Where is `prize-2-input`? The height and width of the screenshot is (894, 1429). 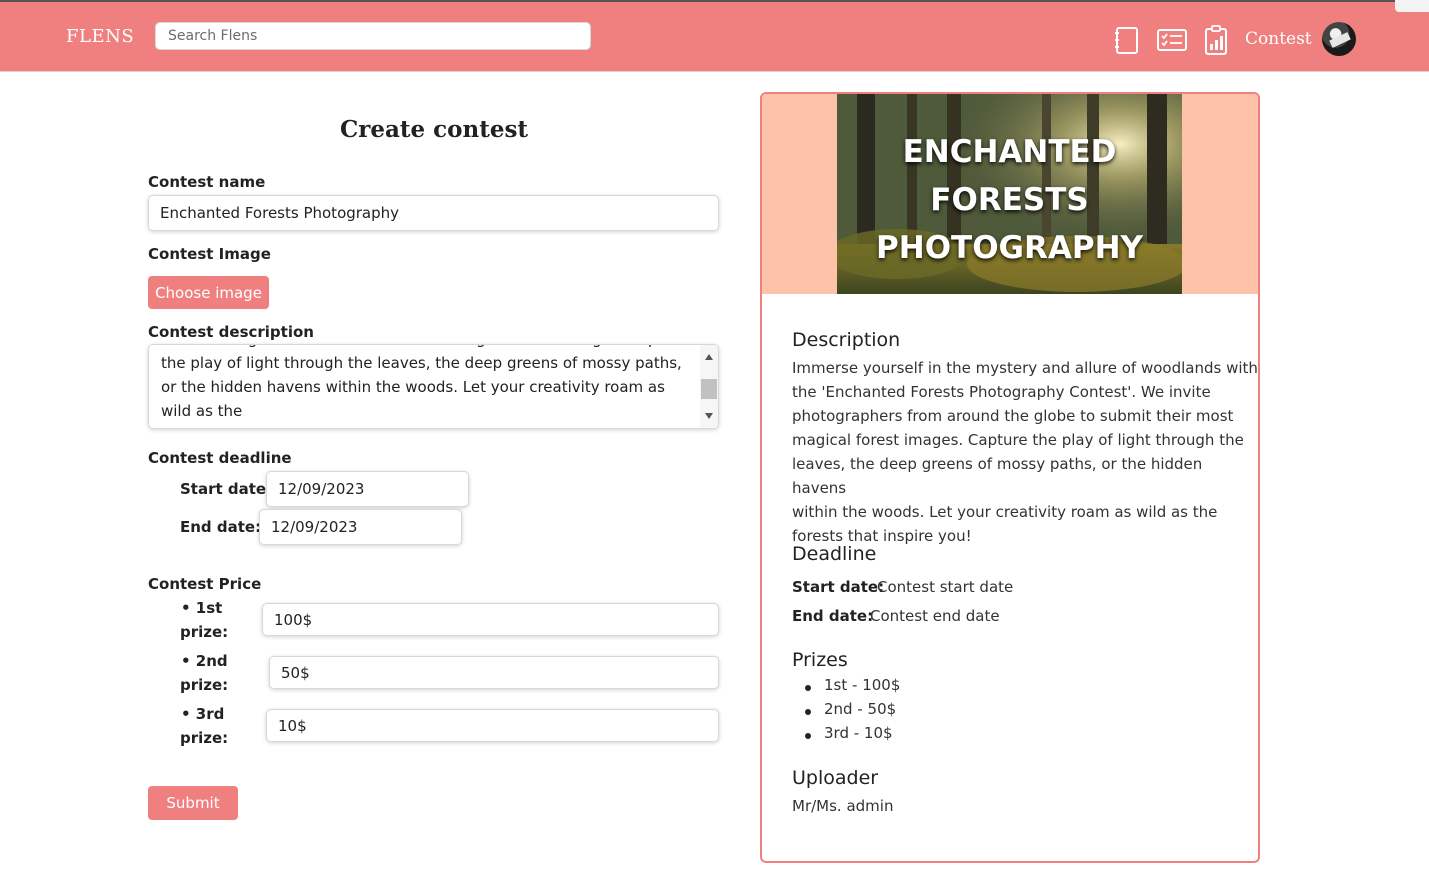
prize-2-input is located at coordinates (494, 672).